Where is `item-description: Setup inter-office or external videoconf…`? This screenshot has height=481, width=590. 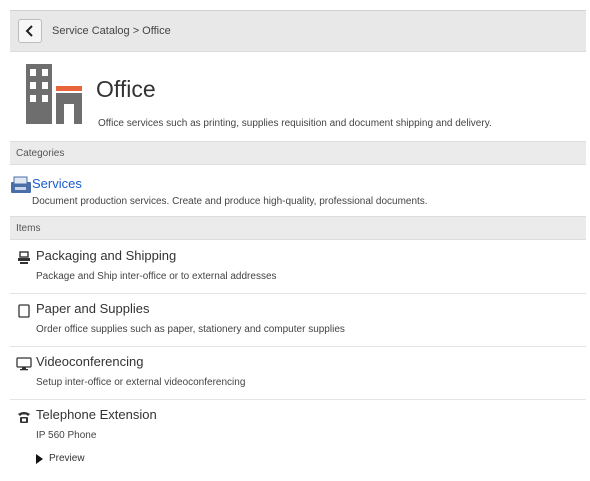
item-description: Setup inter-office or external videoconf… is located at coordinates (141, 382).